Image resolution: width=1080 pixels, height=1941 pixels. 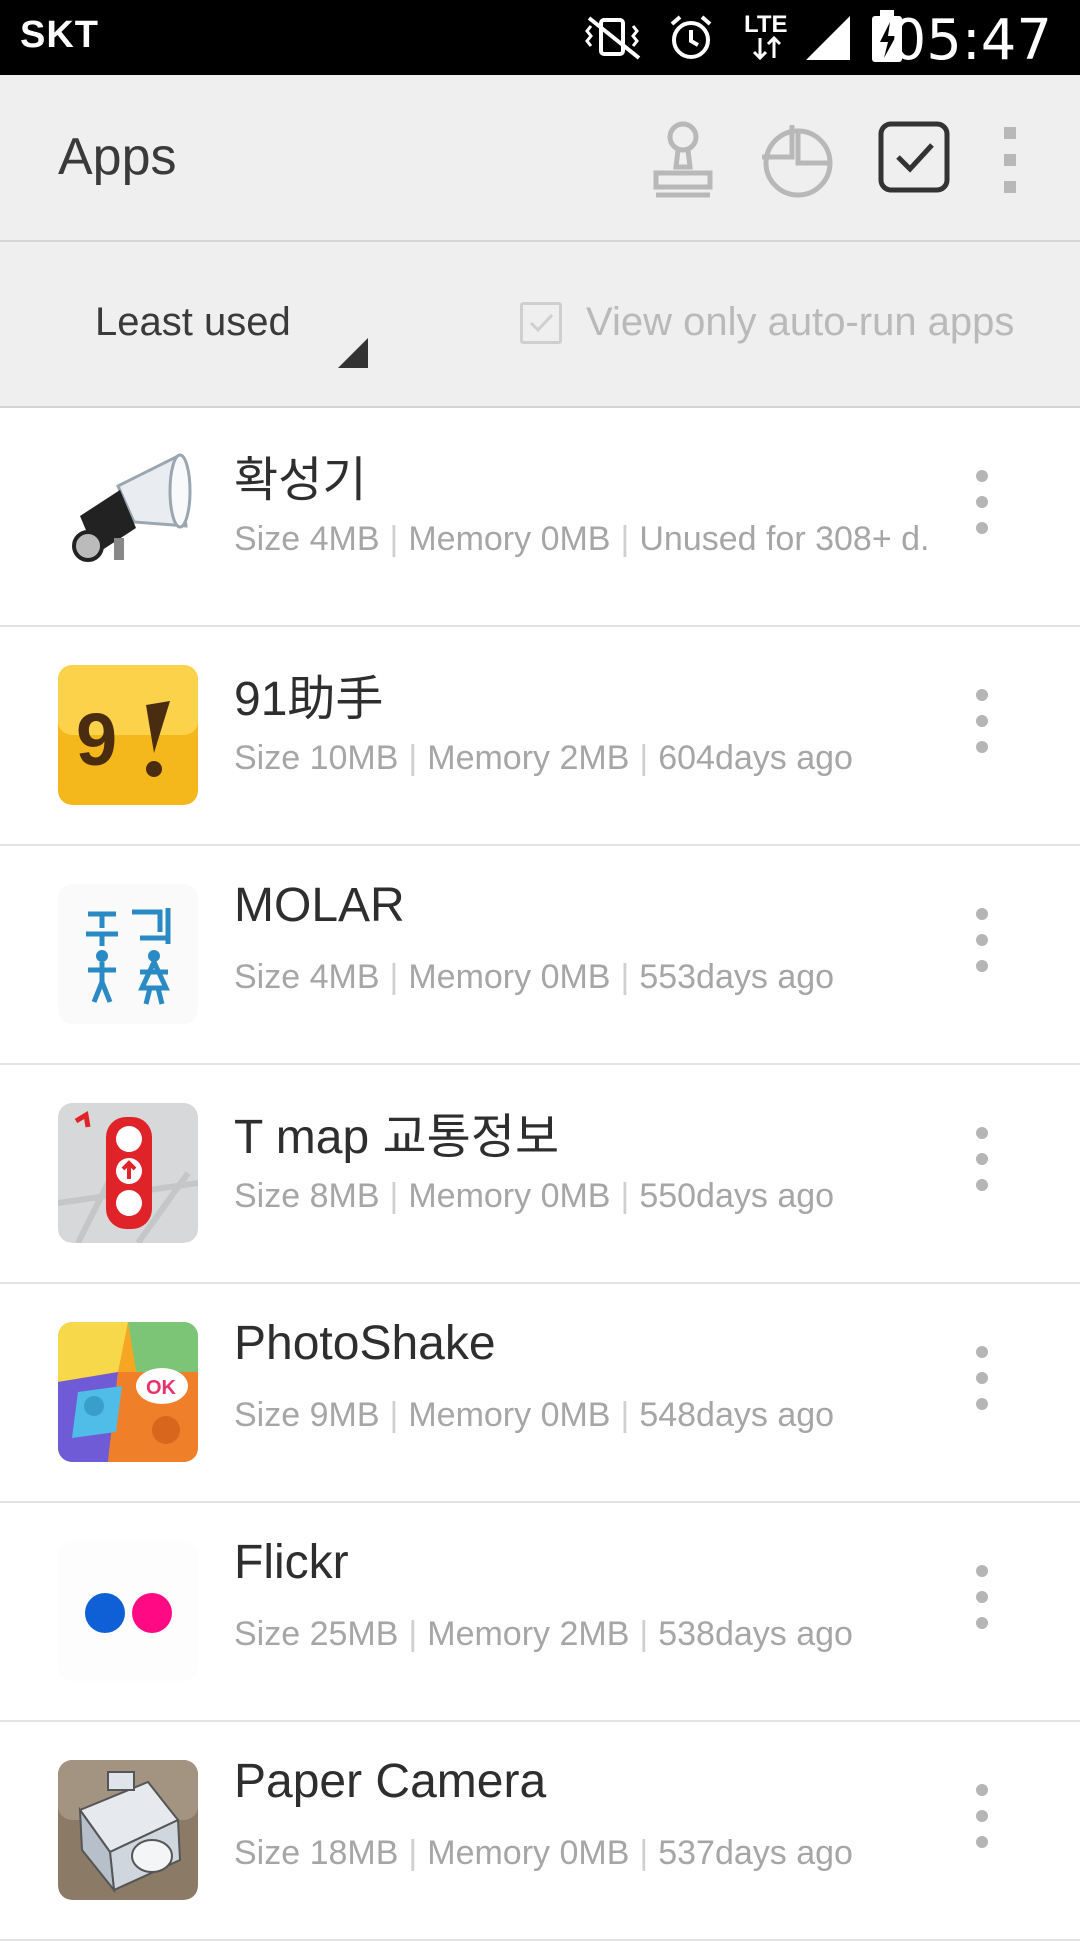 I want to click on dropdown-arrow-icon, so click(x=353, y=353).